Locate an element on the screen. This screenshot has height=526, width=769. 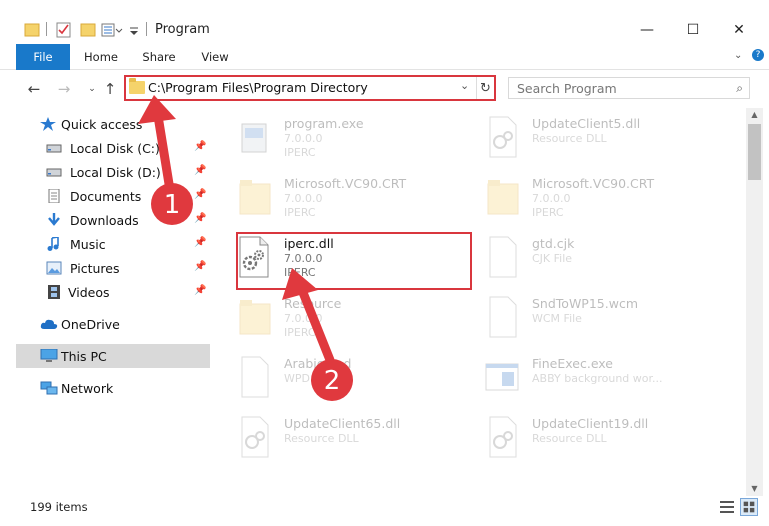
scroll-down-arrow-icon: ▼ is located at coordinates (754, 489).